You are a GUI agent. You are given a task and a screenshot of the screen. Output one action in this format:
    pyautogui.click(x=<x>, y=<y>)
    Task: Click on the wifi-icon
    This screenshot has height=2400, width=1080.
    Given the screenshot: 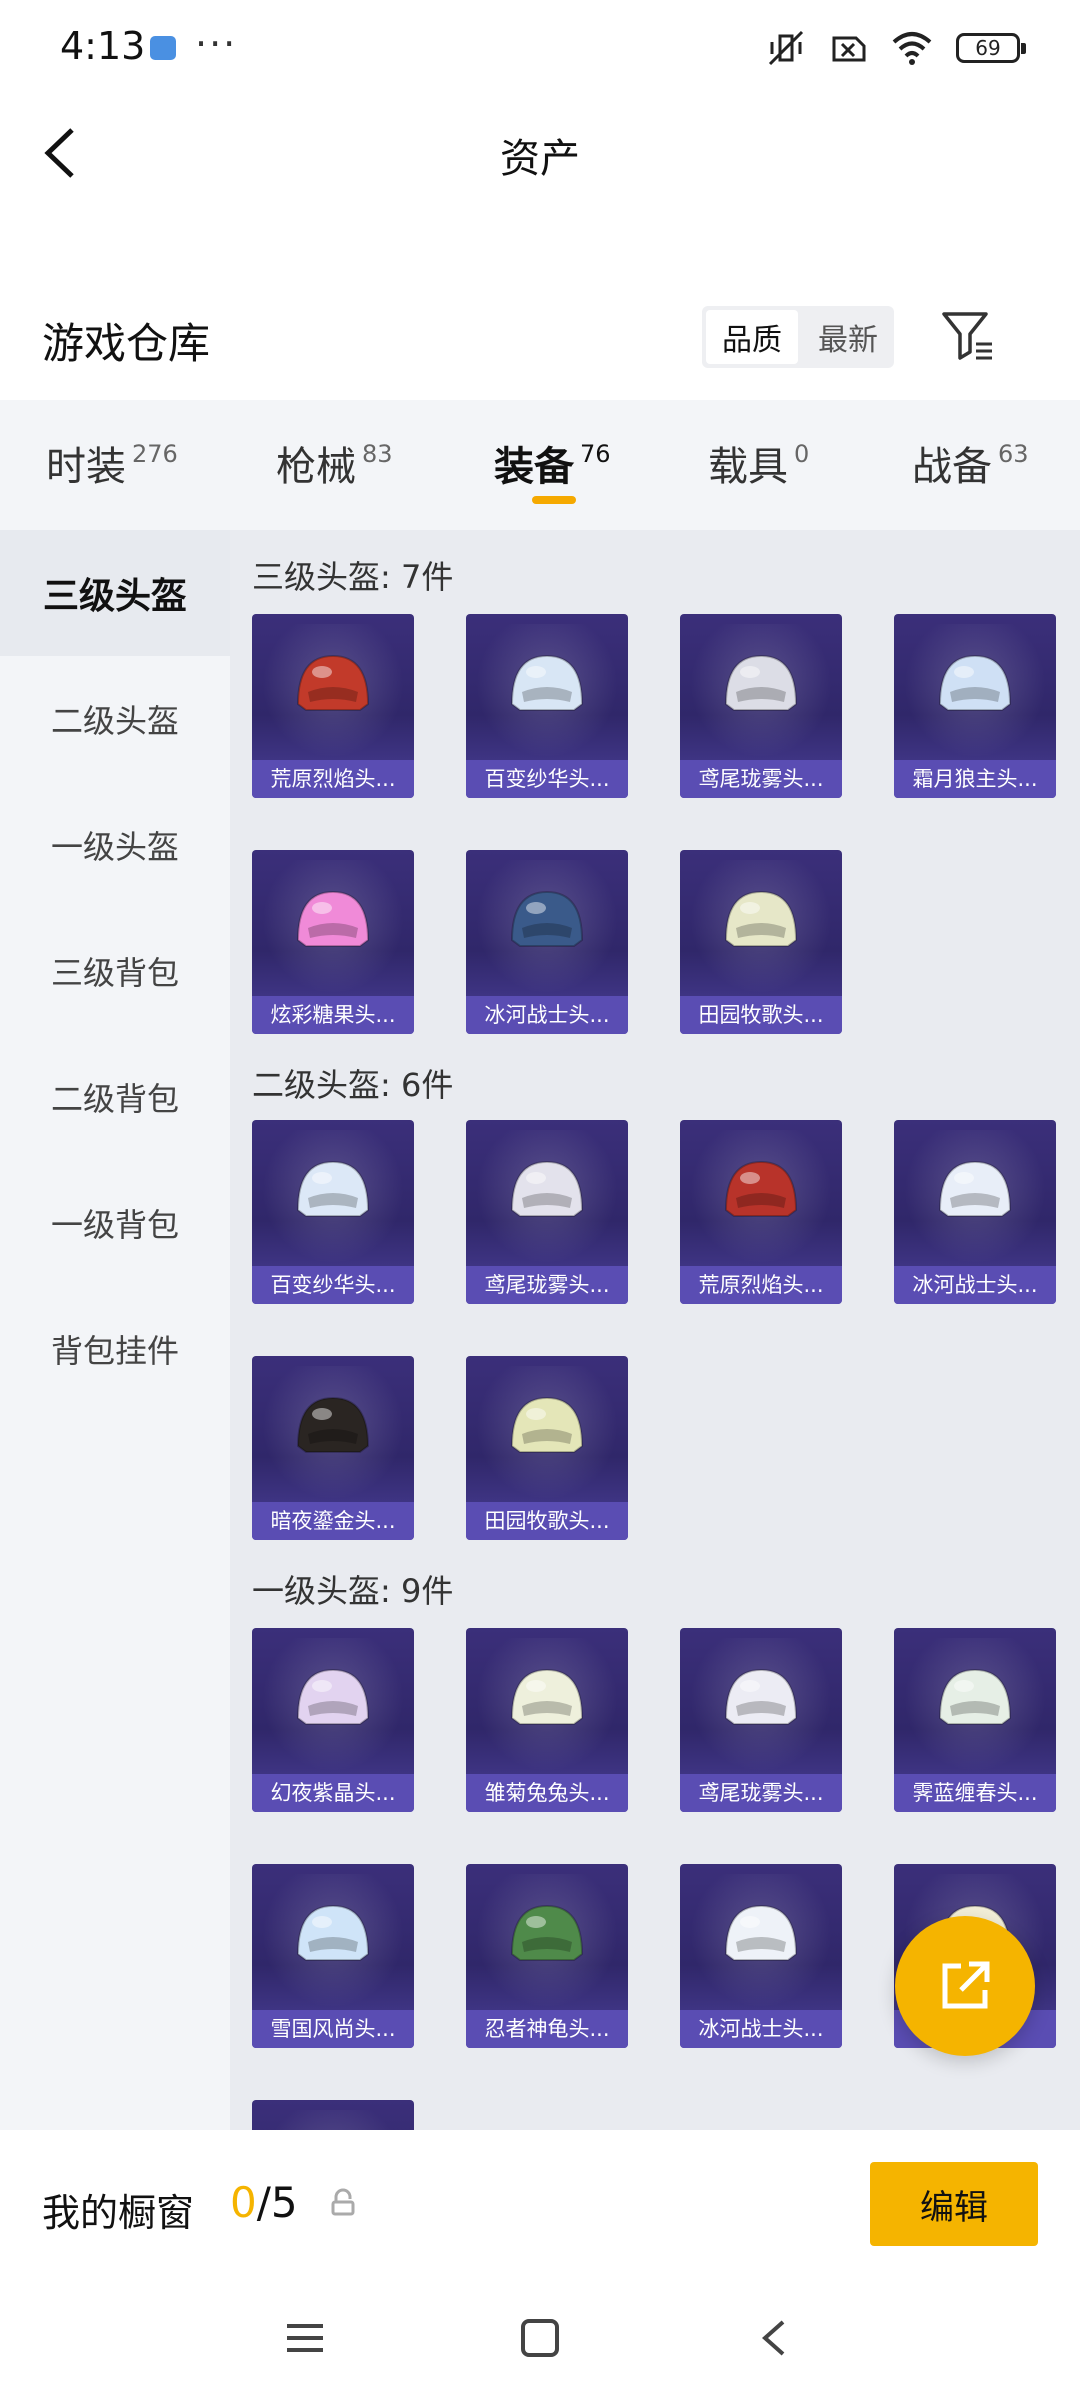 What is the action you would take?
    pyautogui.click(x=912, y=48)
    